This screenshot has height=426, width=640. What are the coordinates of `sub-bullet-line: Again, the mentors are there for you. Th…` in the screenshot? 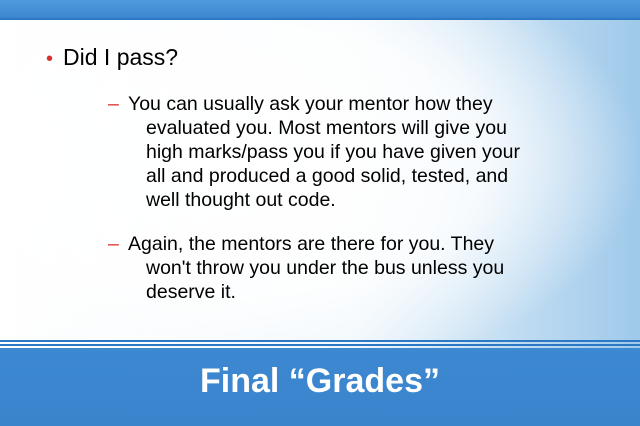 It's located at (311, 244).